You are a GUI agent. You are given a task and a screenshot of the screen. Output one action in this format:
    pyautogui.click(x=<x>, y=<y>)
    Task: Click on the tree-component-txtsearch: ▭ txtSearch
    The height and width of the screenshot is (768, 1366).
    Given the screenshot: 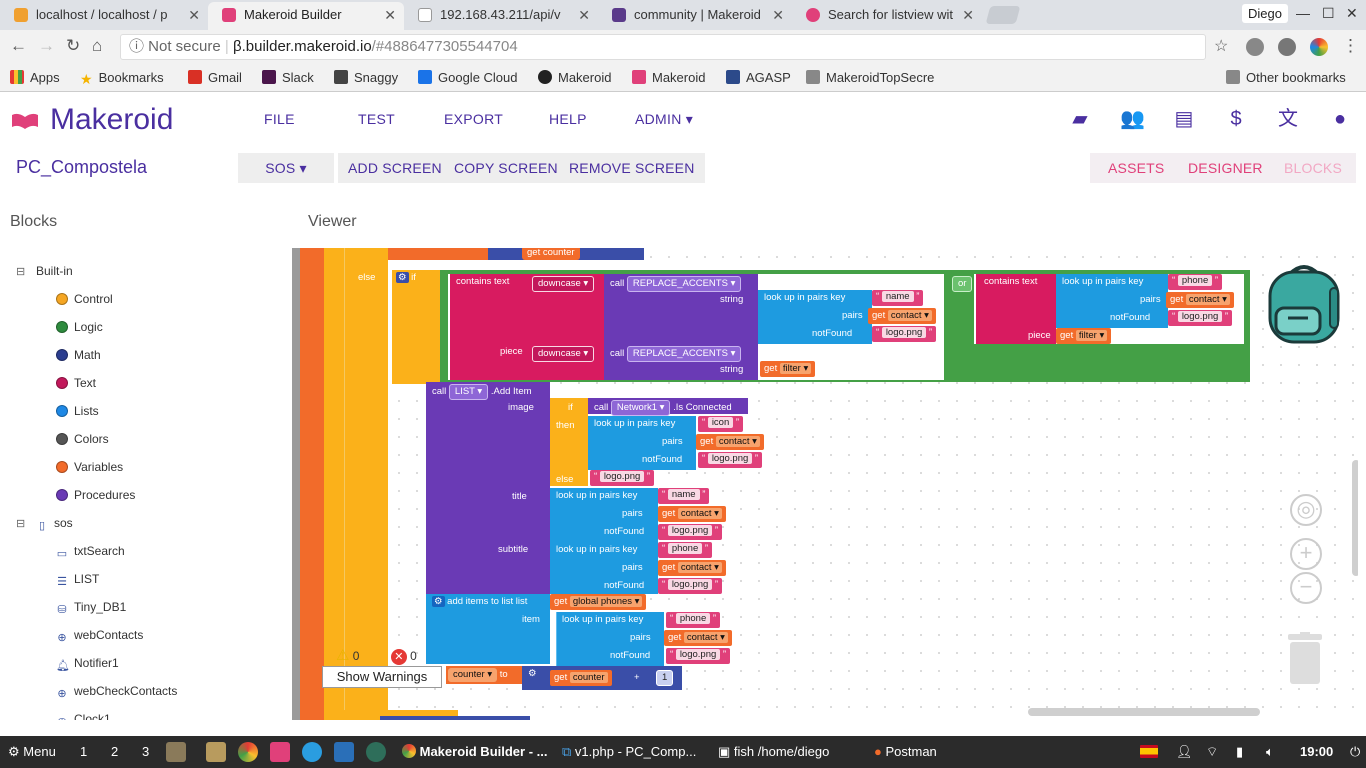 What is the action you would take?
    pyautogui.click(x=90, y=552)
    